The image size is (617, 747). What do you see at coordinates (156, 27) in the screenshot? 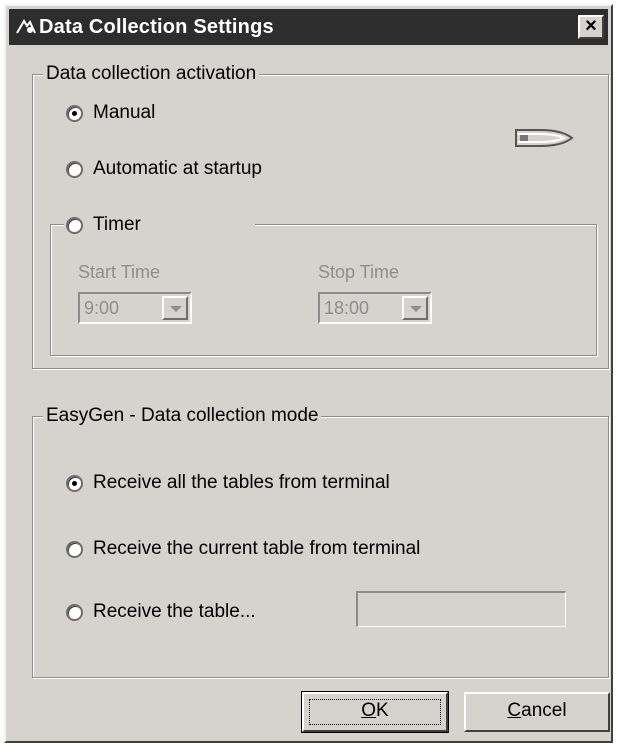
I see `window-title: Data Collection Settings` at bounding box center [156, 27].